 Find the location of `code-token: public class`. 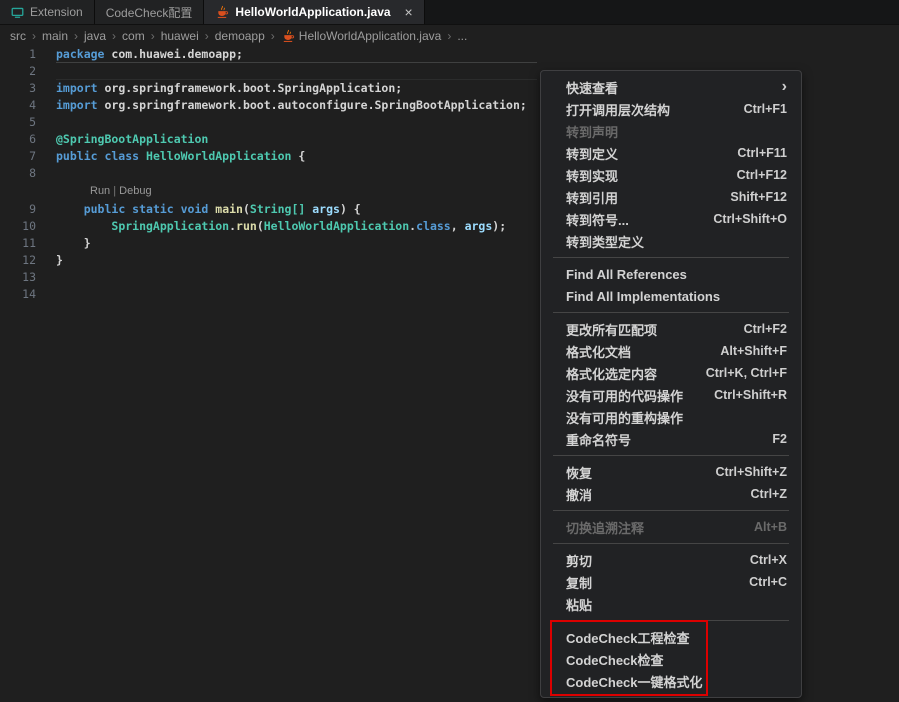

code-token: public class is located at coordinates (101, 156).